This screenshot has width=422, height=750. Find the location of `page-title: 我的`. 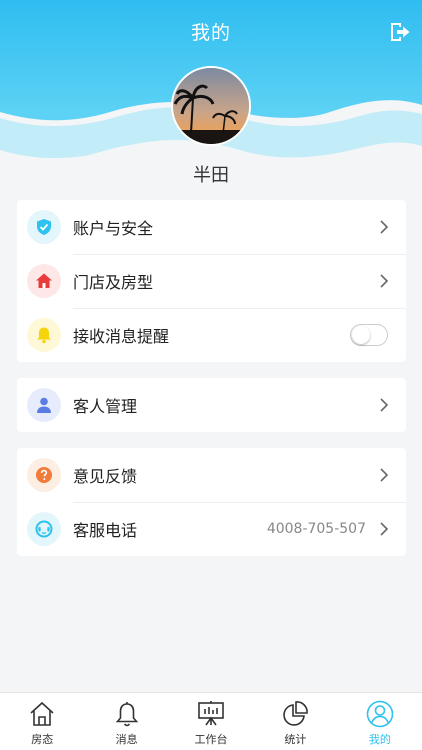

page-title: 我的 is located at coordinates (210, 33).